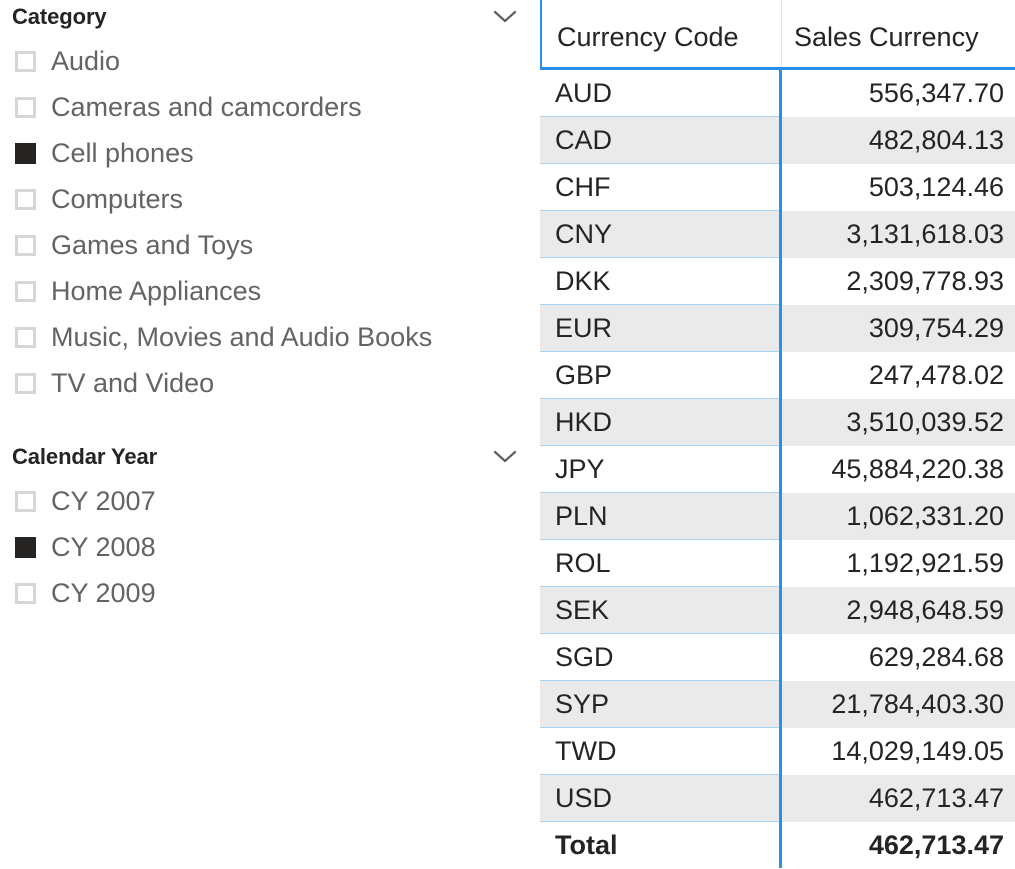 The height and width of the screenshot is (869, 1015). I want to click on cell-currency-code: EUR, so click(659, 328).